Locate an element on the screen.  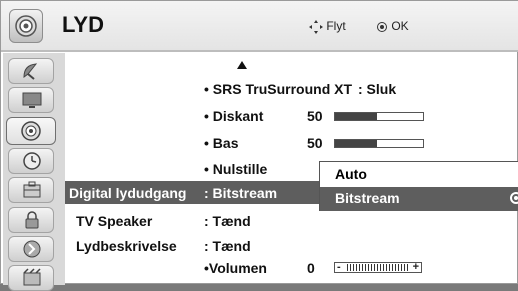
ok-hint: OK is located at coordinates (392, 26).